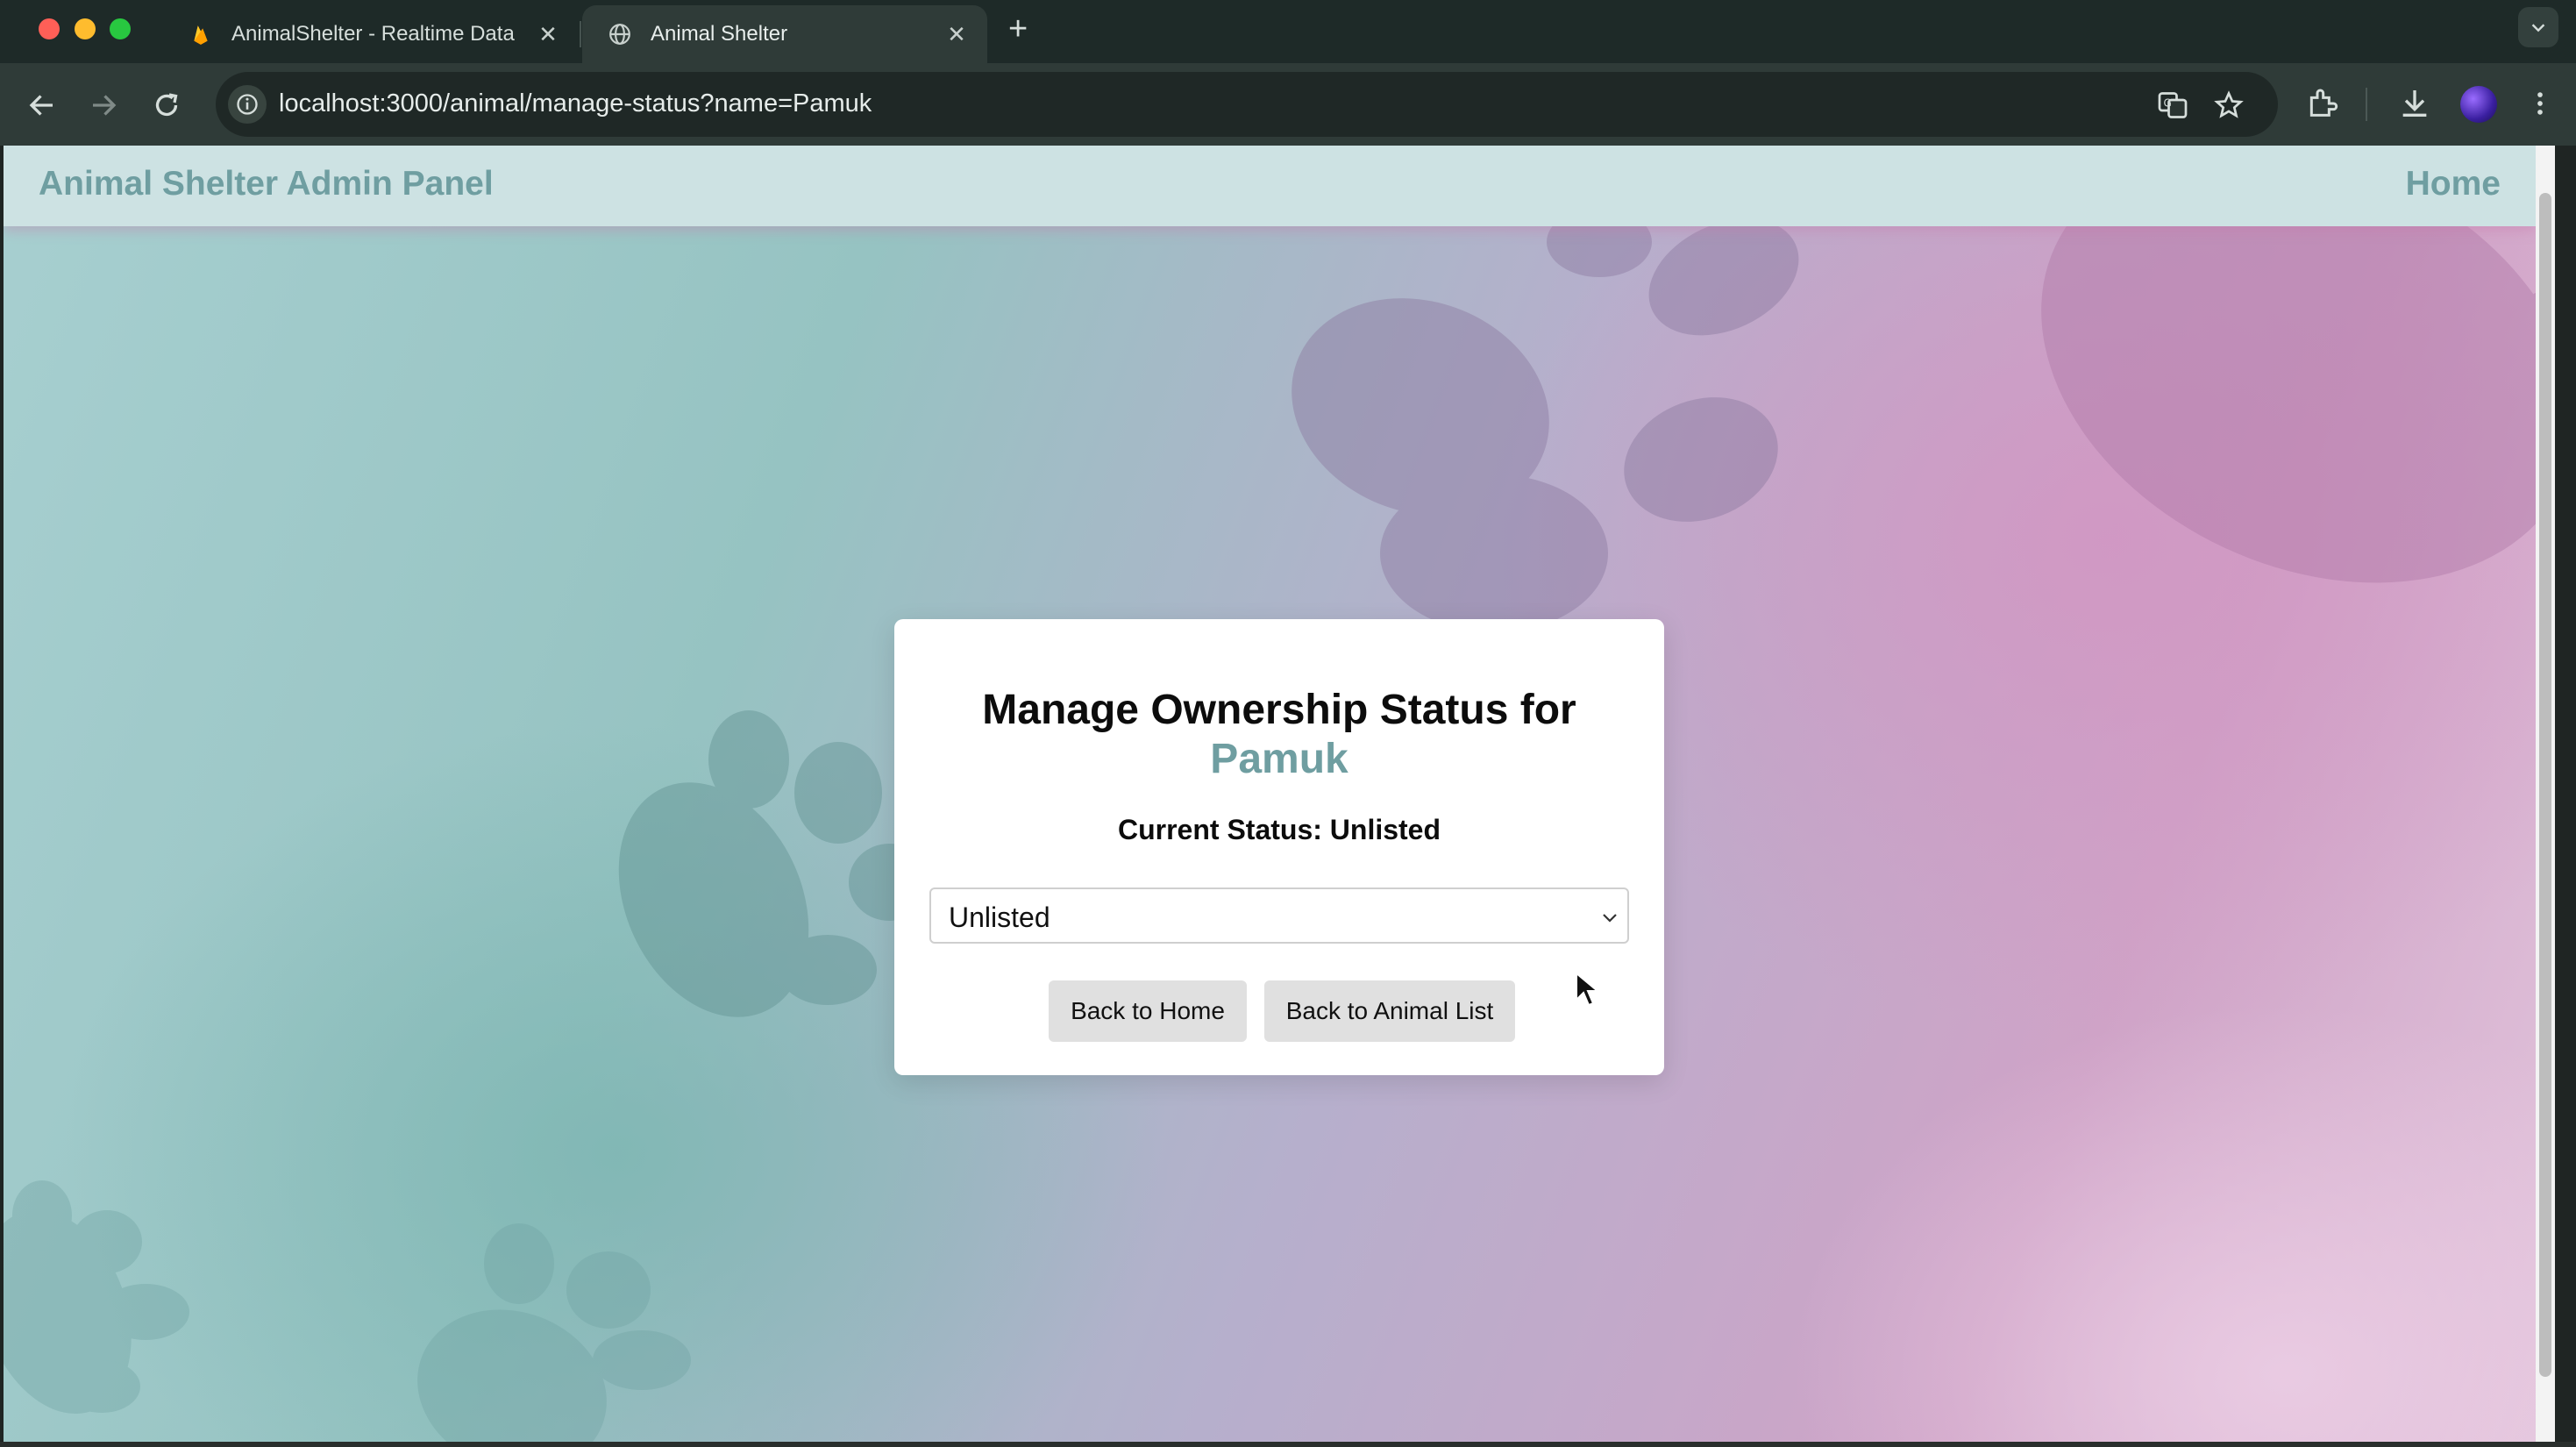  I want to click on tab-search-chevron-icon, so click(2538, 27).